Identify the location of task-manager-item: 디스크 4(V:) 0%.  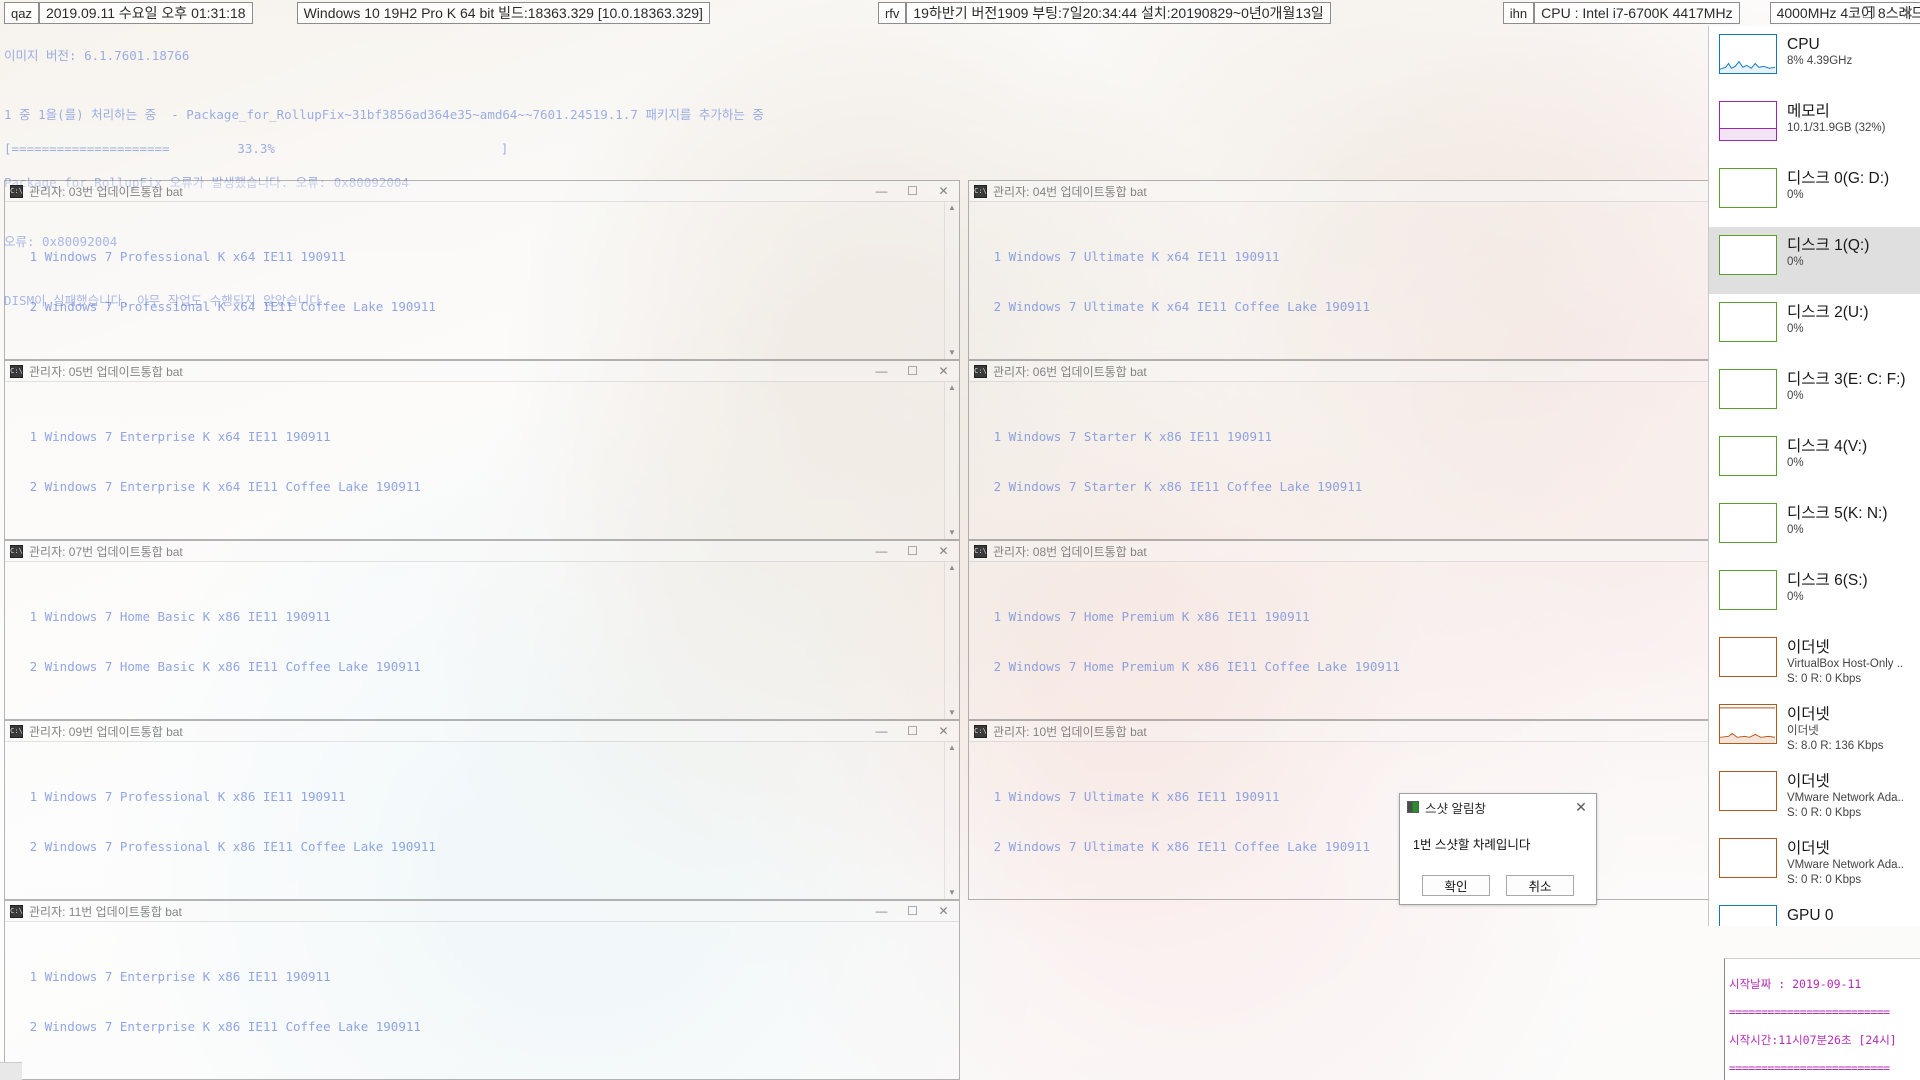
(1814, 461).